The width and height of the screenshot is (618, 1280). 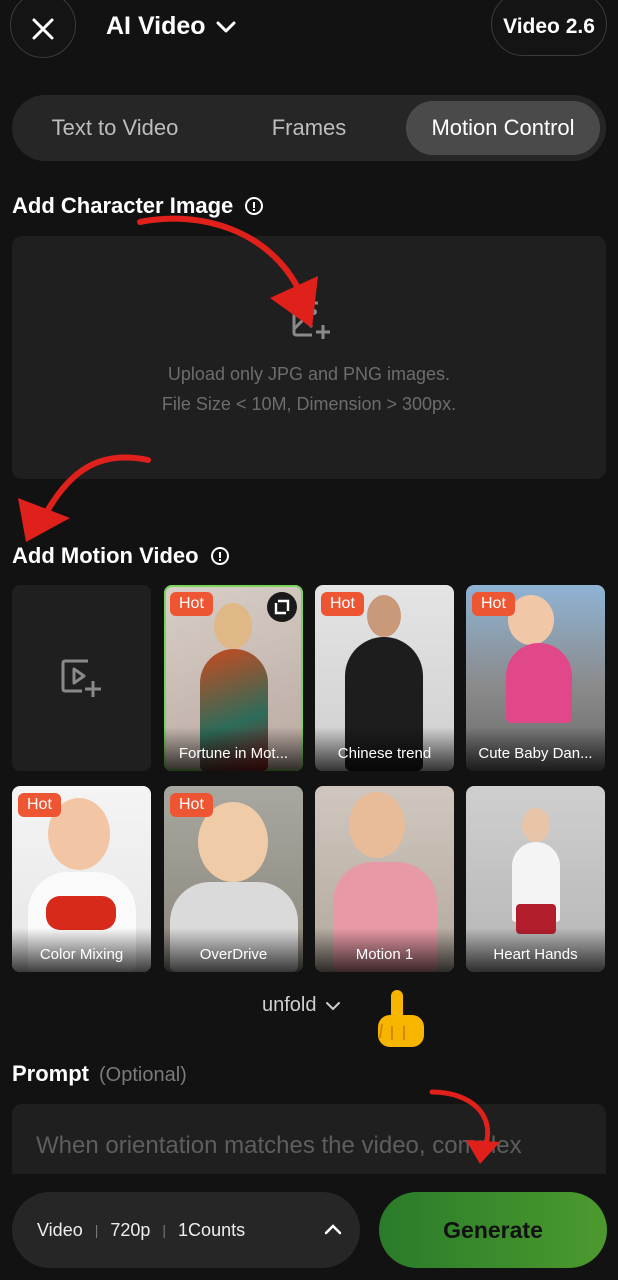 I want to click on upload-hint-line2: File Size < 10M, Dimension > 300px., so click(x=309, y=404).